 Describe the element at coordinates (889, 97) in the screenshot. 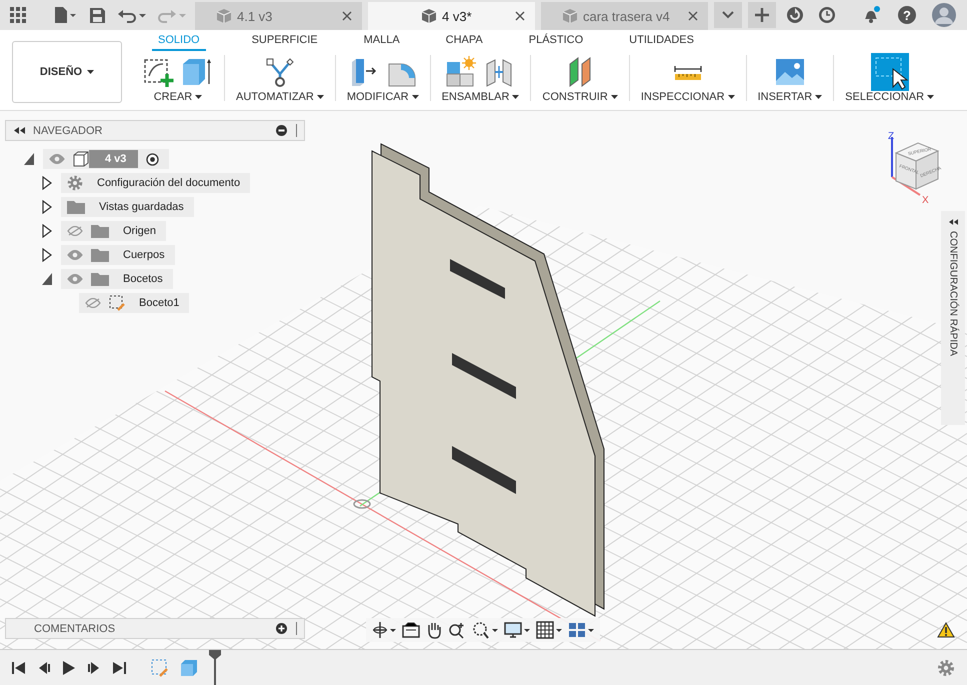

I see `tool-group-menu: SELECCIONAR` at that location.